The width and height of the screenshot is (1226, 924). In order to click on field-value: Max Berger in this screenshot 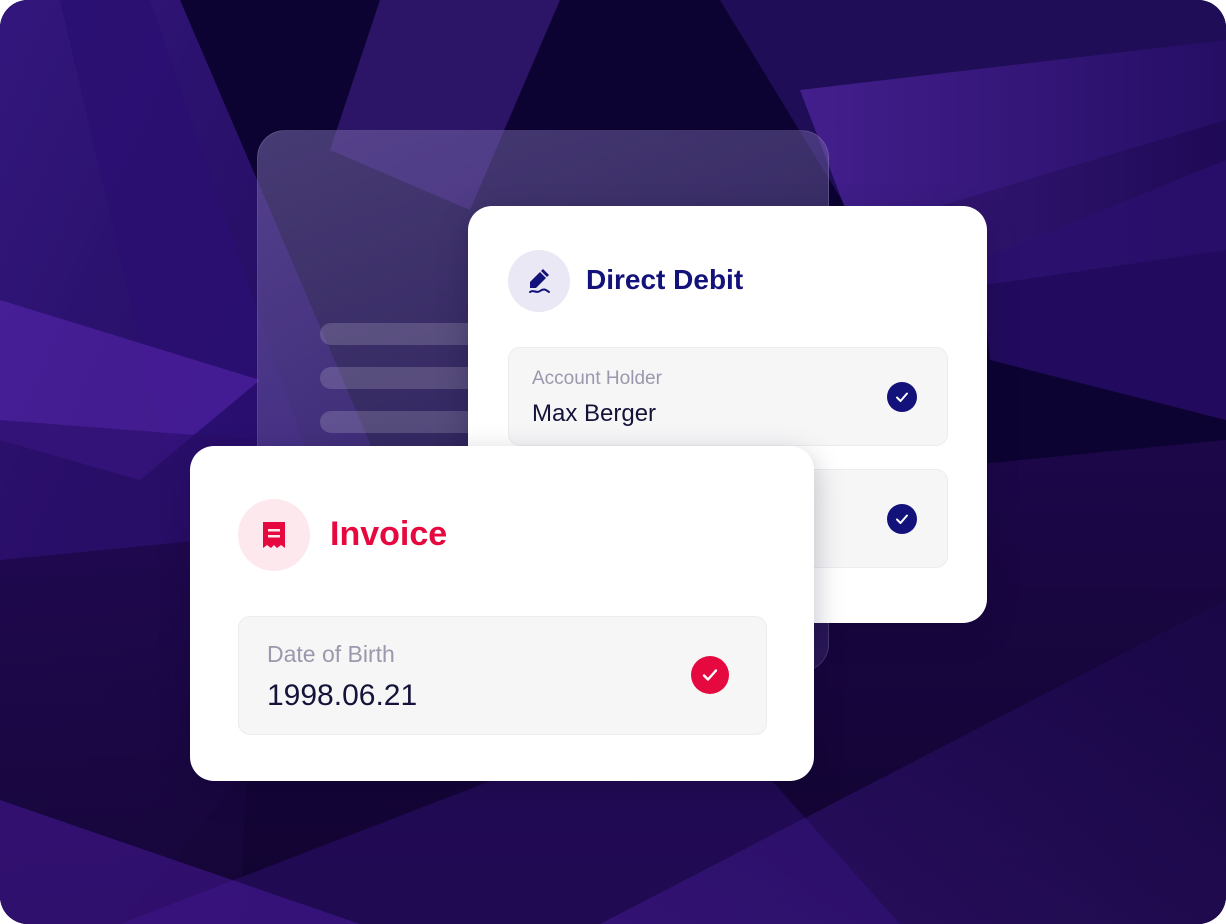, I will do `click(594, 413)`.